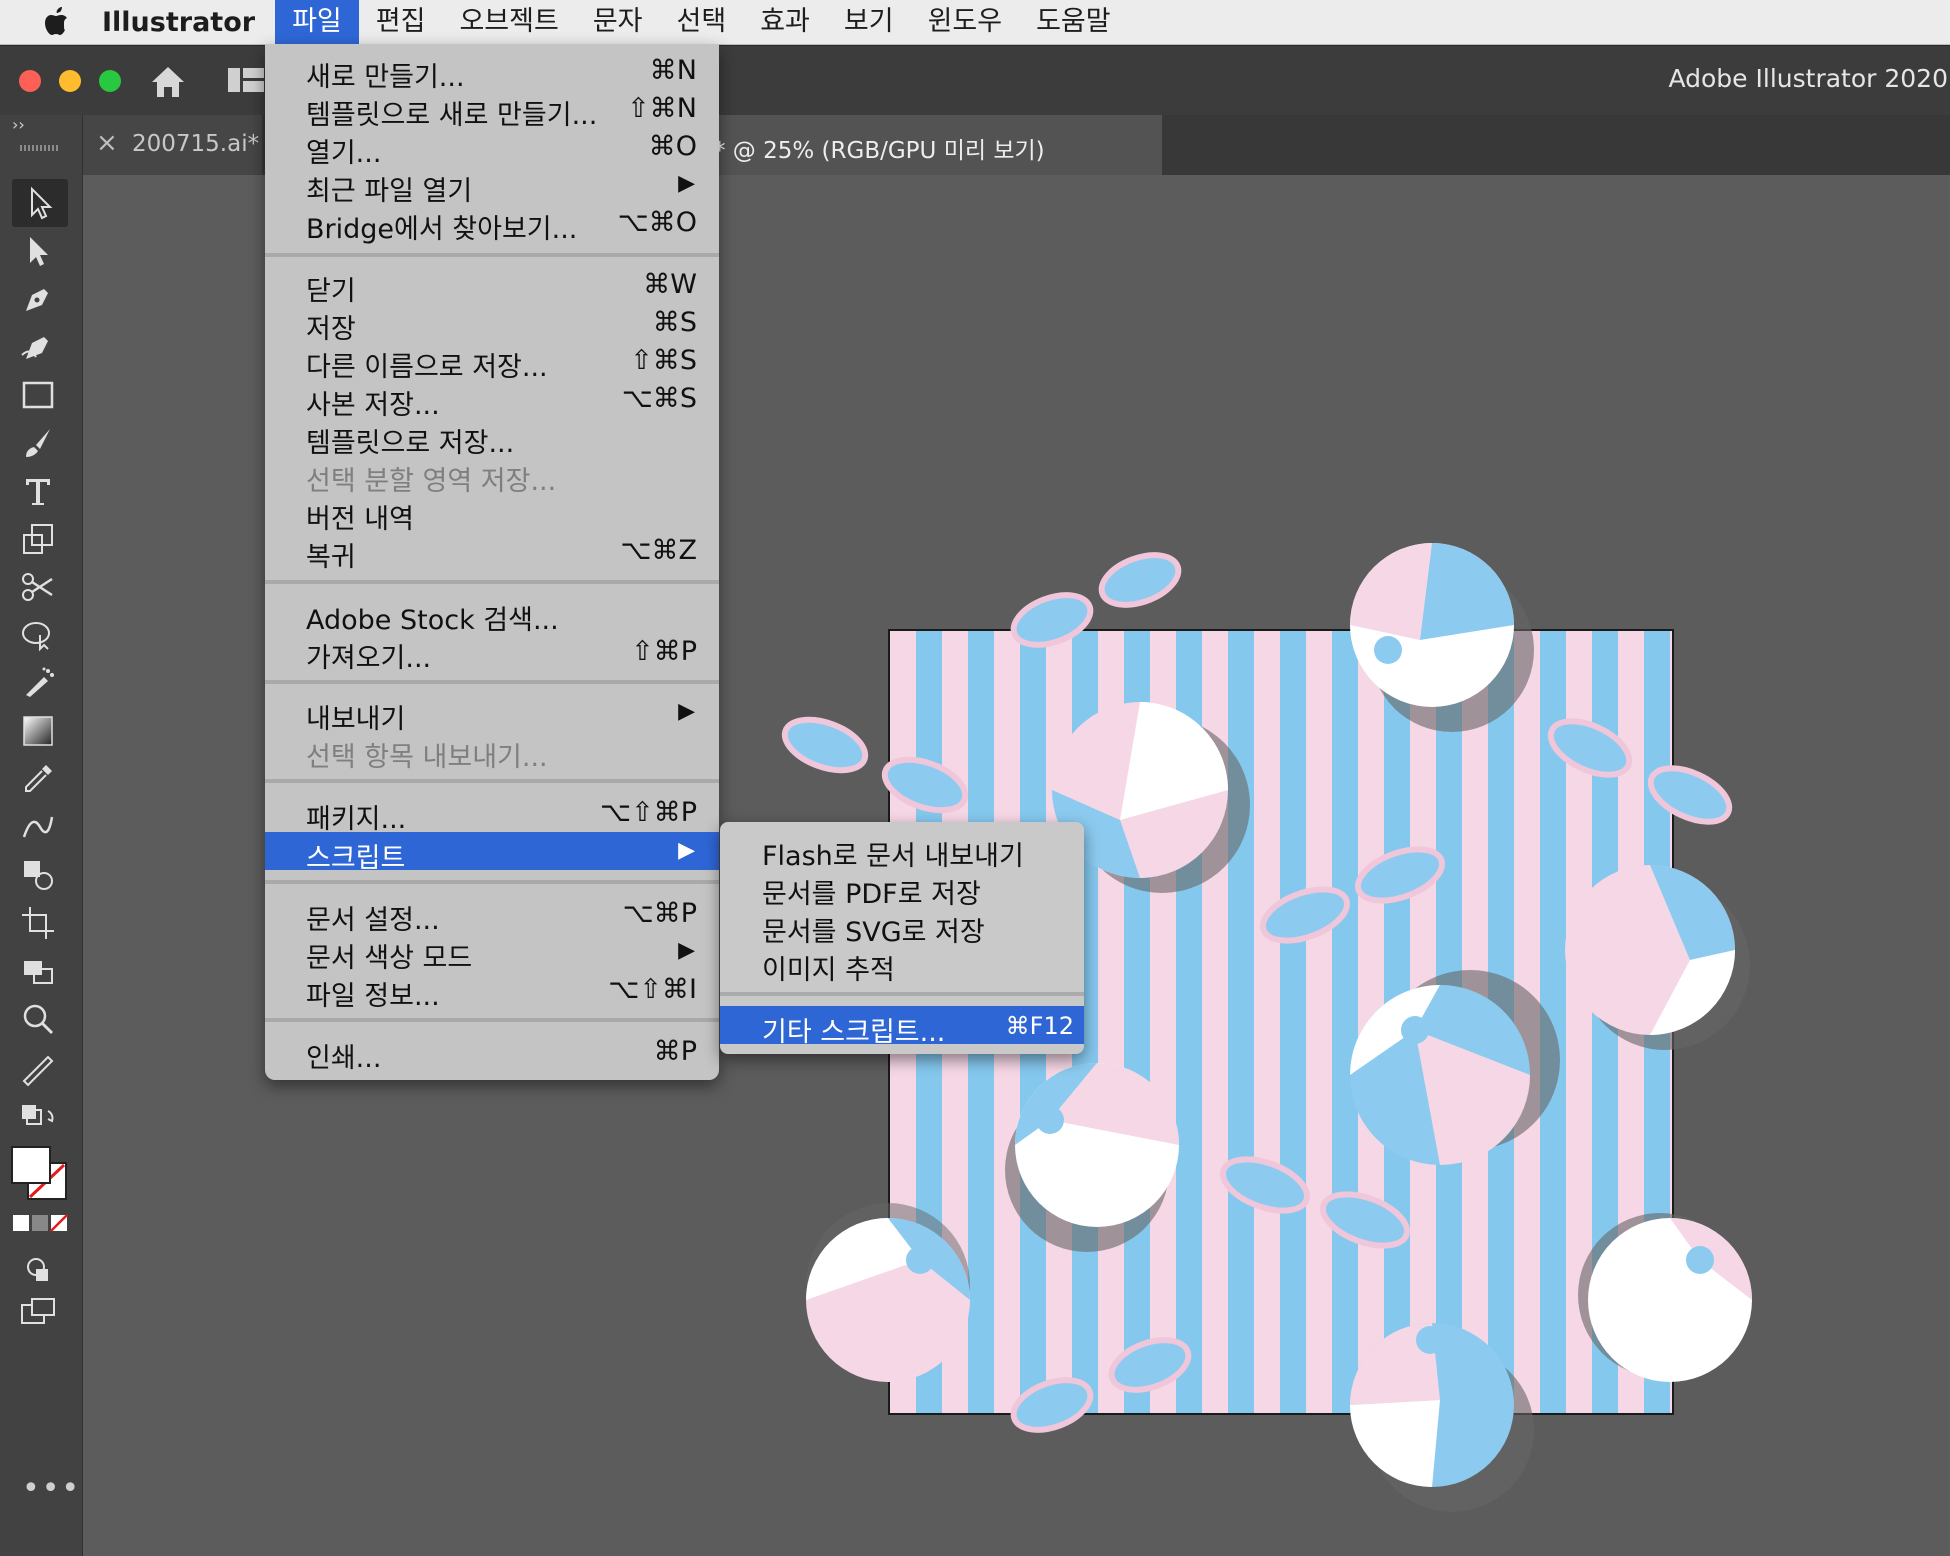 Image resolution: width=1950 pixels, height=1556 pixels. What do you see at coordinates (492, 653) in the screenshot?
I see `menu-item-place: 가져오기... ⇧⌘P` at bounding box center [492, 653].